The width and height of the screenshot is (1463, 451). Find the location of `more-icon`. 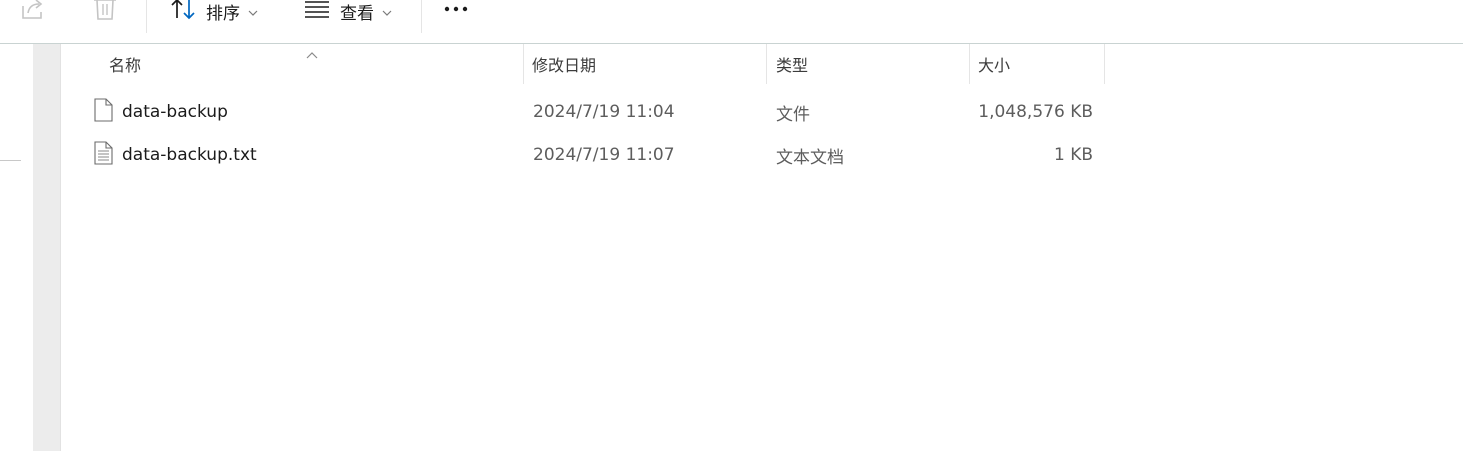

more-icon is located at coordinates (457, 12).